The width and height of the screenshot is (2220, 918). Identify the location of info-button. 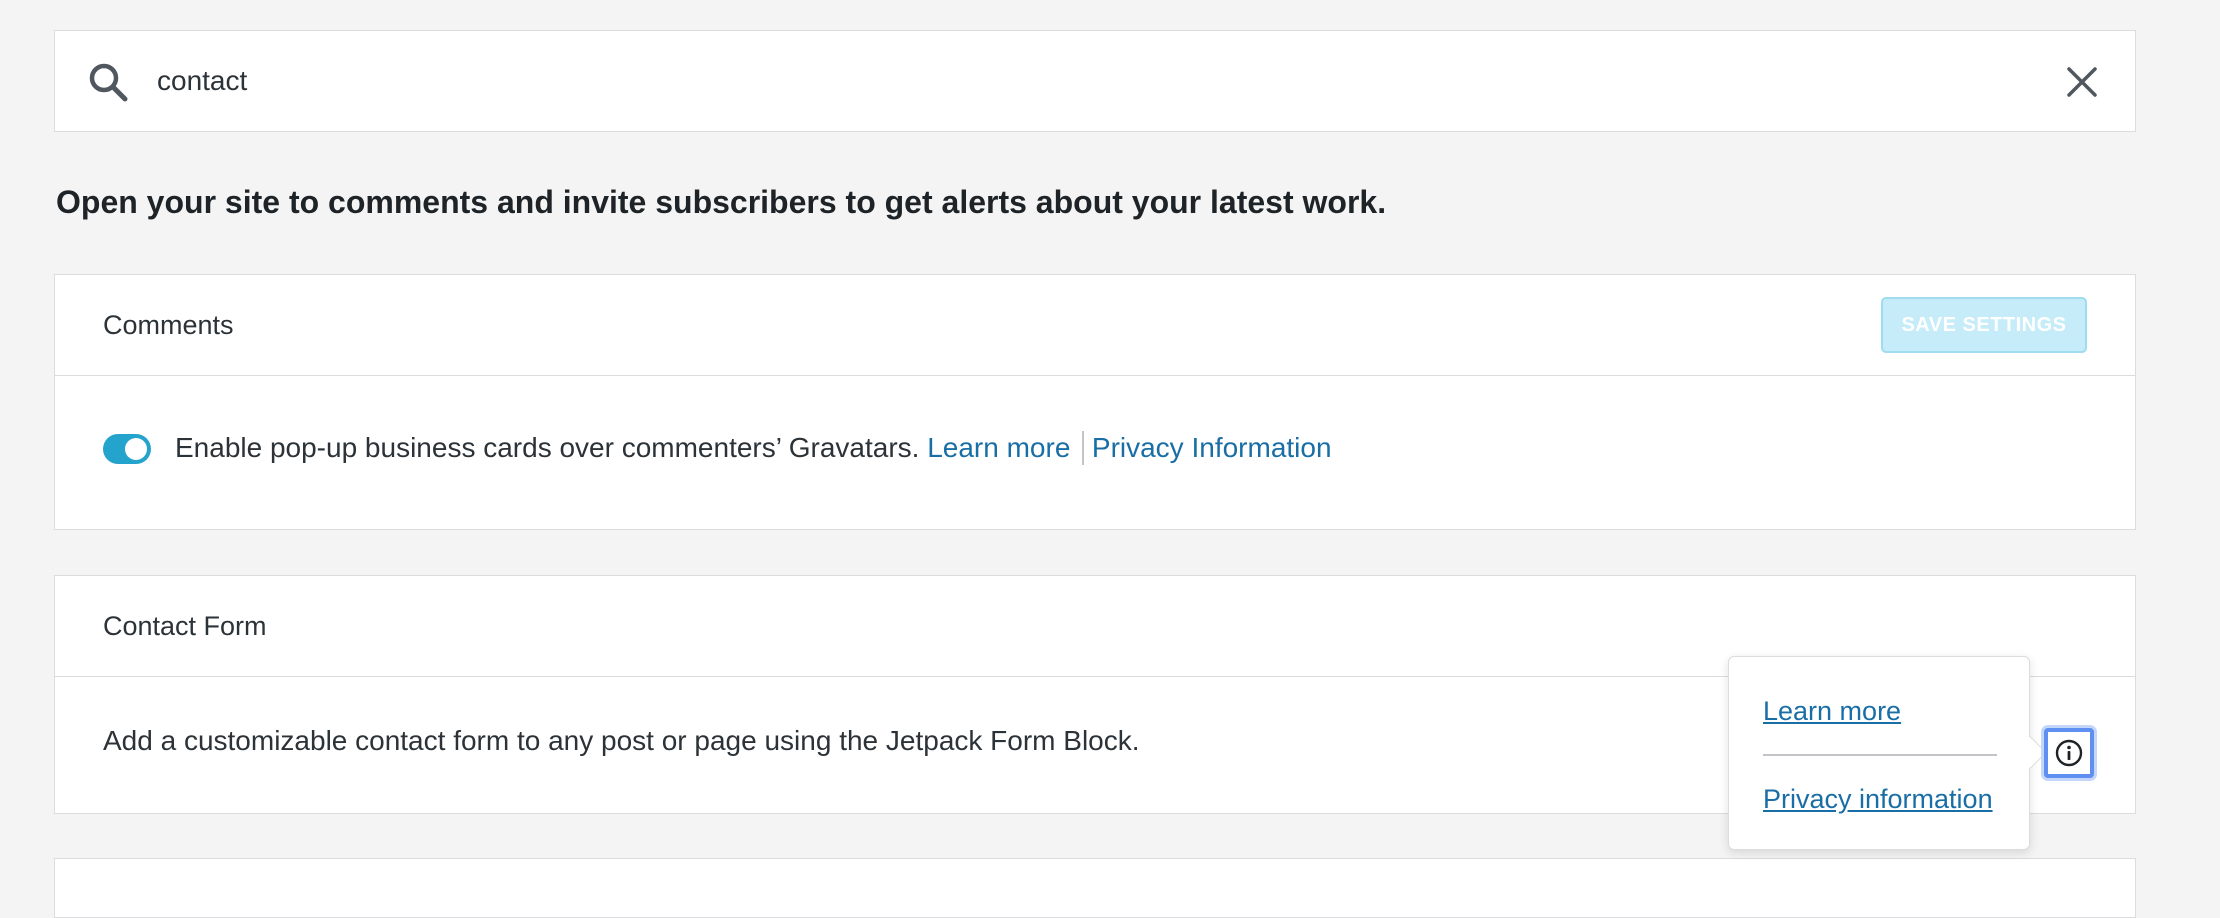
(2069, 753).